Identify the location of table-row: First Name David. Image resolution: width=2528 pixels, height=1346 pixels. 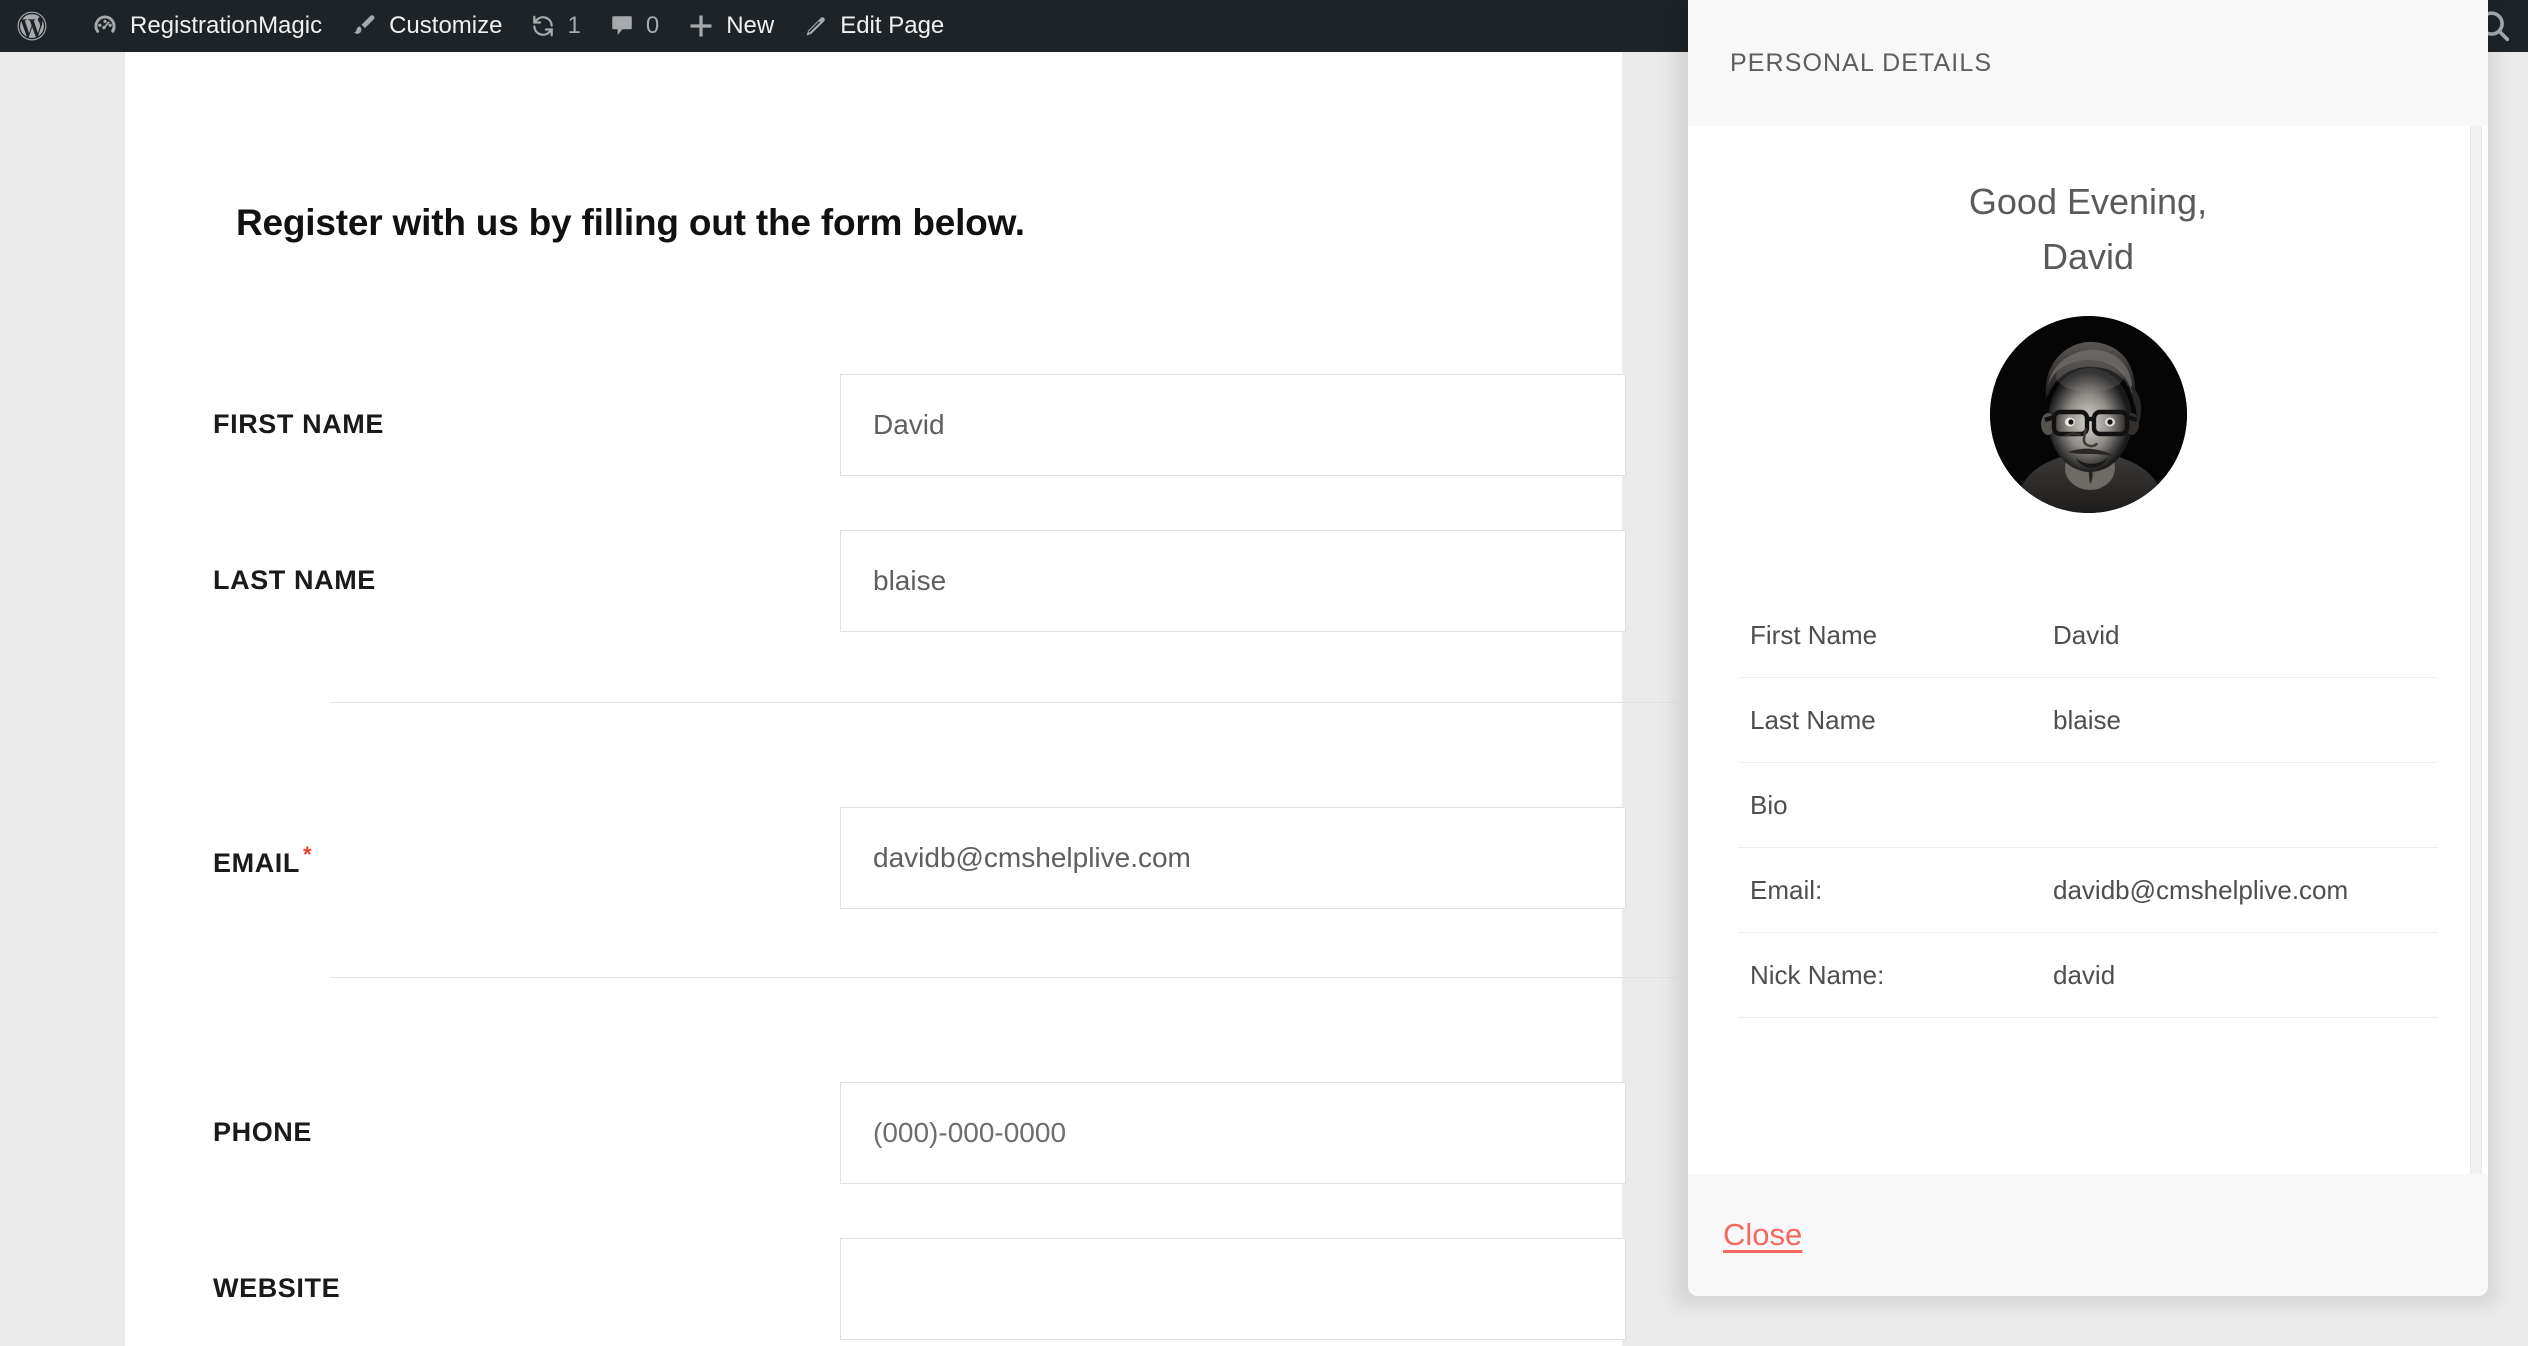
(2088, 635).